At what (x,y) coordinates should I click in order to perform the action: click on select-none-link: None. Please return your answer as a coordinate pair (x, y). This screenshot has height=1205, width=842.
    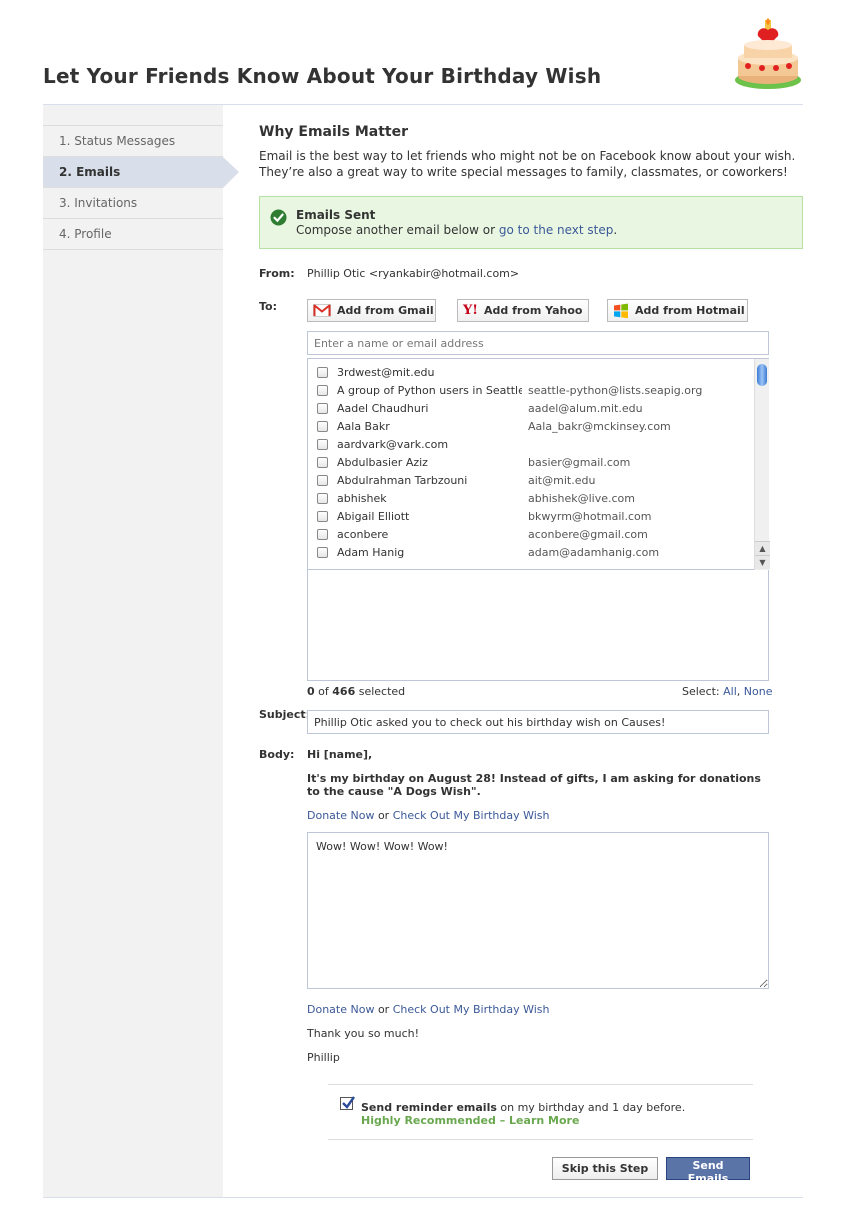
    Looking at the image, I should click on (758, 691).